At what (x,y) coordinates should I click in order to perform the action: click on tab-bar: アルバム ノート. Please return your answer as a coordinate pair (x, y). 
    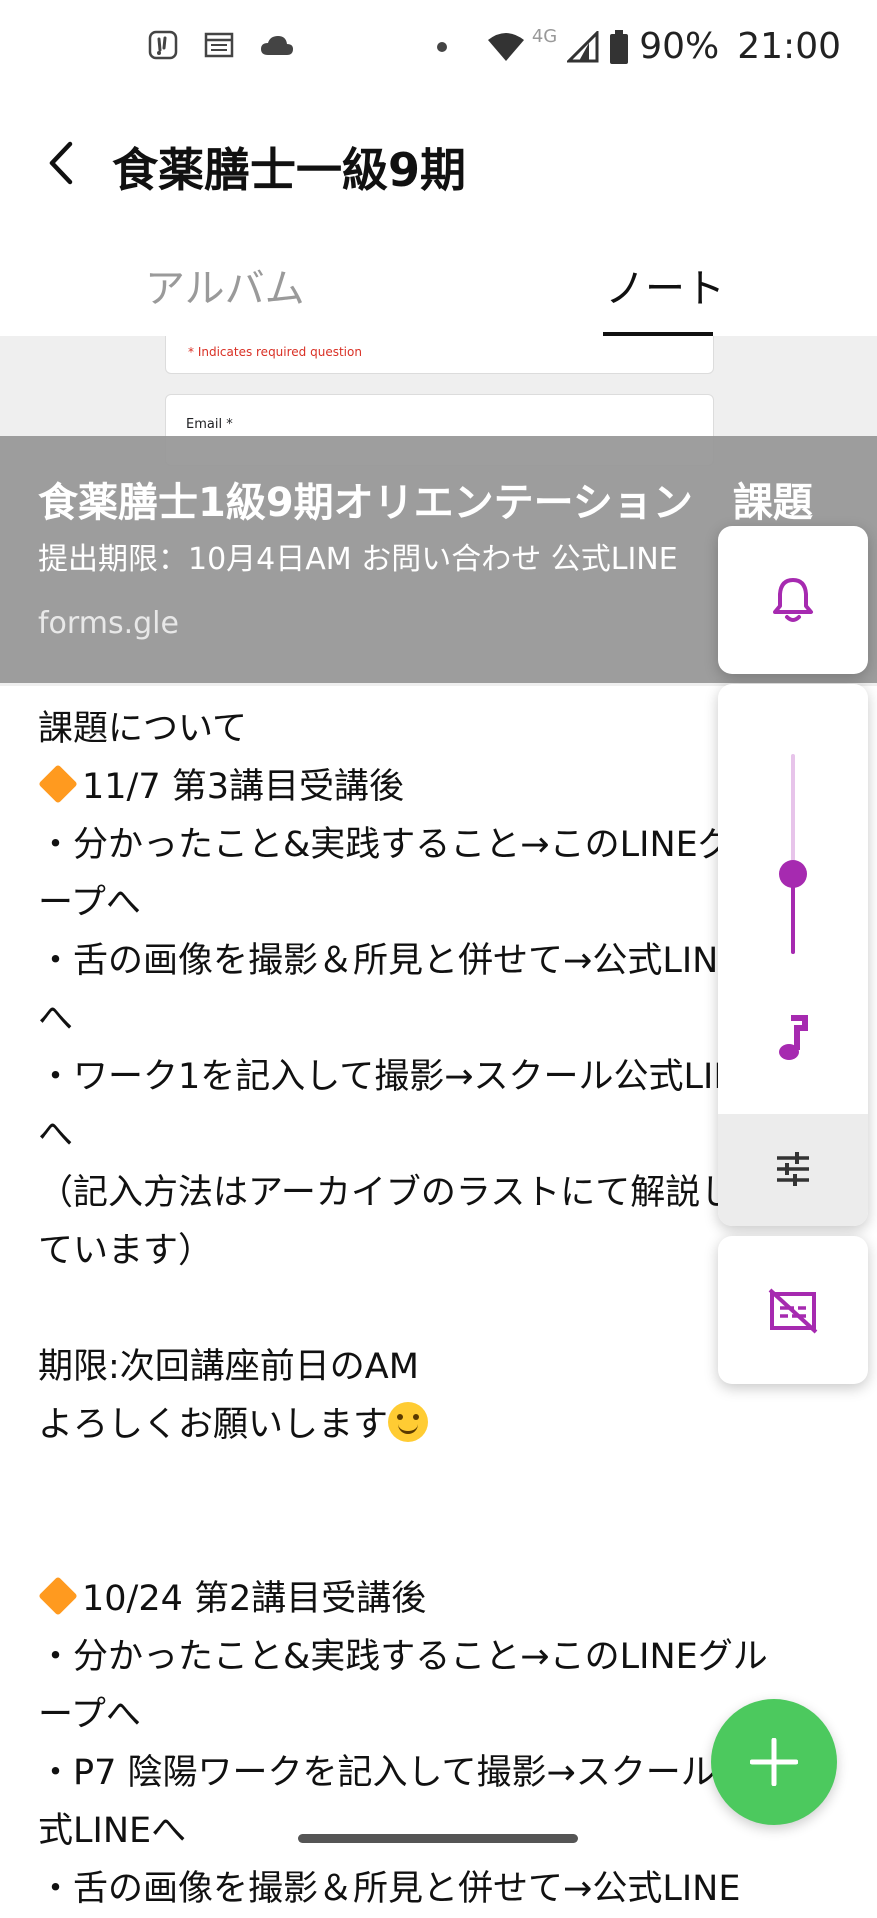
    Looking at the image, I should click on (438, 288).